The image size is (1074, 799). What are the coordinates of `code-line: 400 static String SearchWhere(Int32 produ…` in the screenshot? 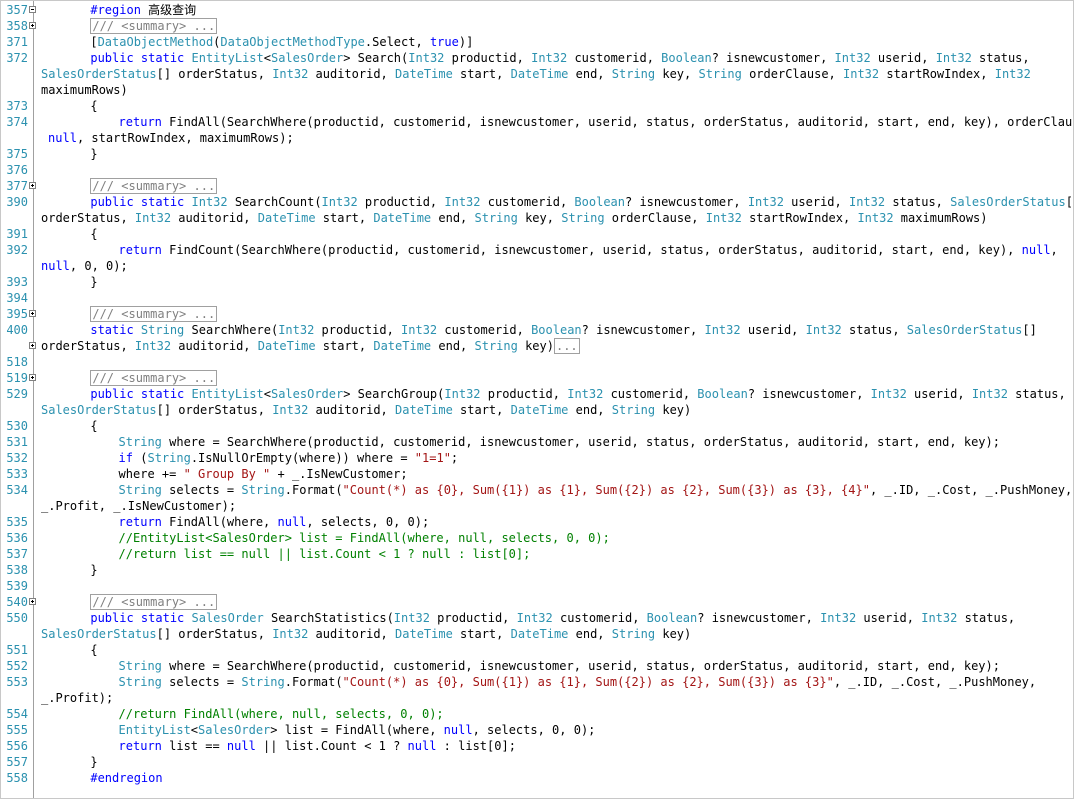 It's located at (537, 330).